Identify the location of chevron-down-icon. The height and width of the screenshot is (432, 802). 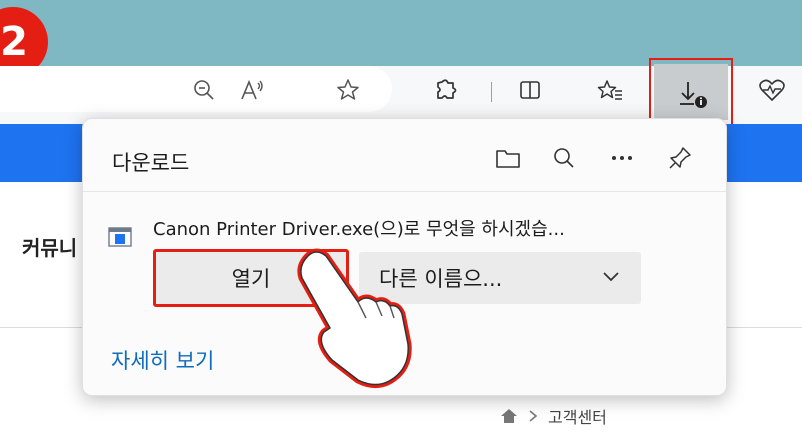
(611, 276).